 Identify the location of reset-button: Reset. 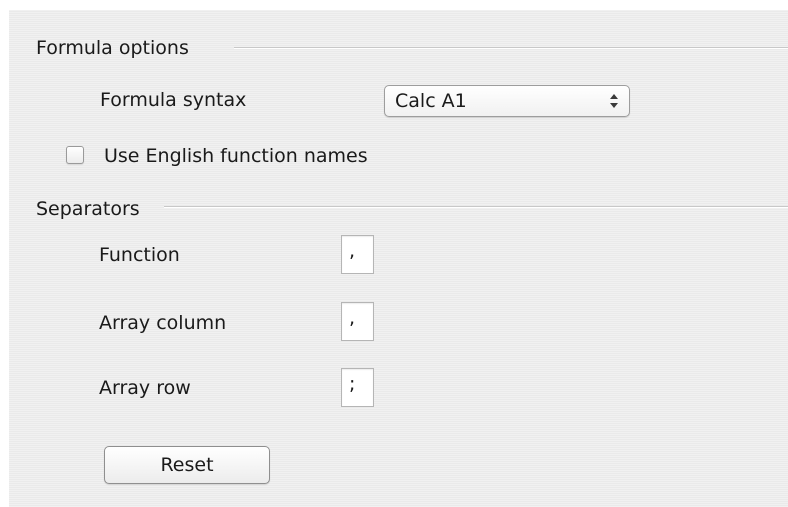
(187, 465).